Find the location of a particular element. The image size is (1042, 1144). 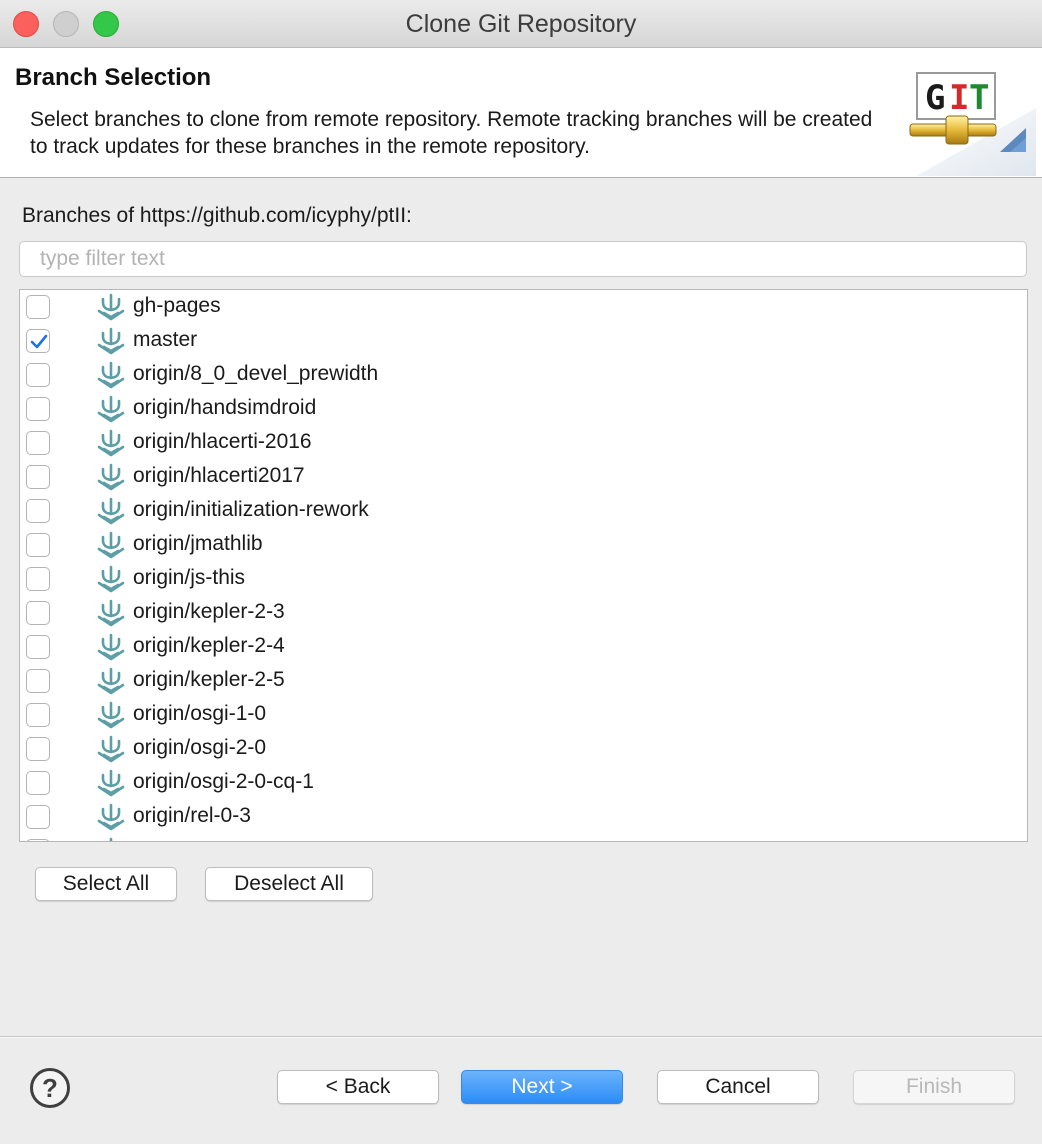

branch-row: origin/initialization-rework is located at coordinates (523, 511).